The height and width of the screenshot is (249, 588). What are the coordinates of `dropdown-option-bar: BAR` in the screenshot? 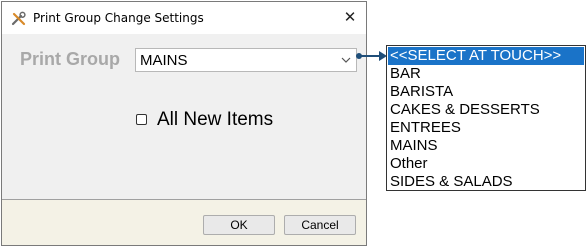 It's located at (486, 74).